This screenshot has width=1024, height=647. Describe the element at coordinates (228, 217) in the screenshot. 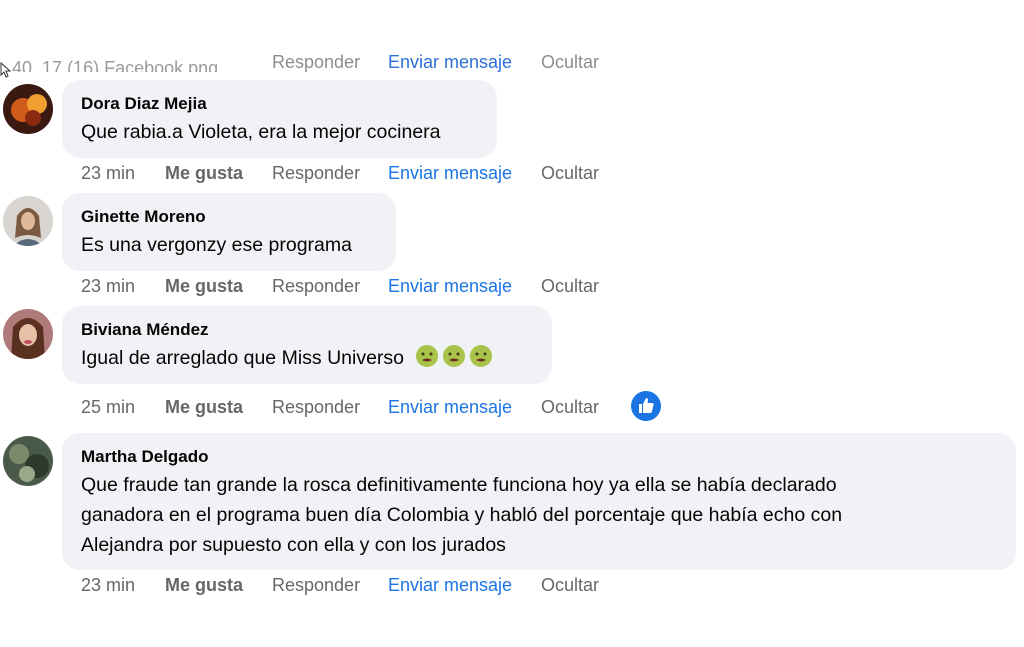

I see `comment-author: Ginette Moreno` at that location.